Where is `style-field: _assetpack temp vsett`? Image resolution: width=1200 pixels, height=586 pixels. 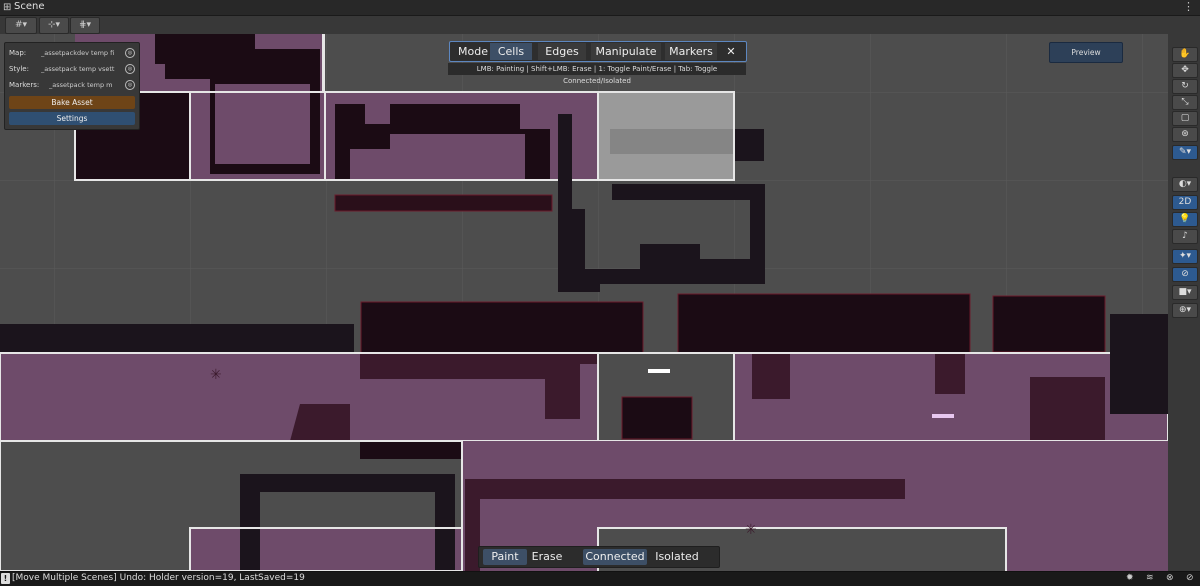
style-field: _assetpack temp vsett is located at coordinates (86, 69).